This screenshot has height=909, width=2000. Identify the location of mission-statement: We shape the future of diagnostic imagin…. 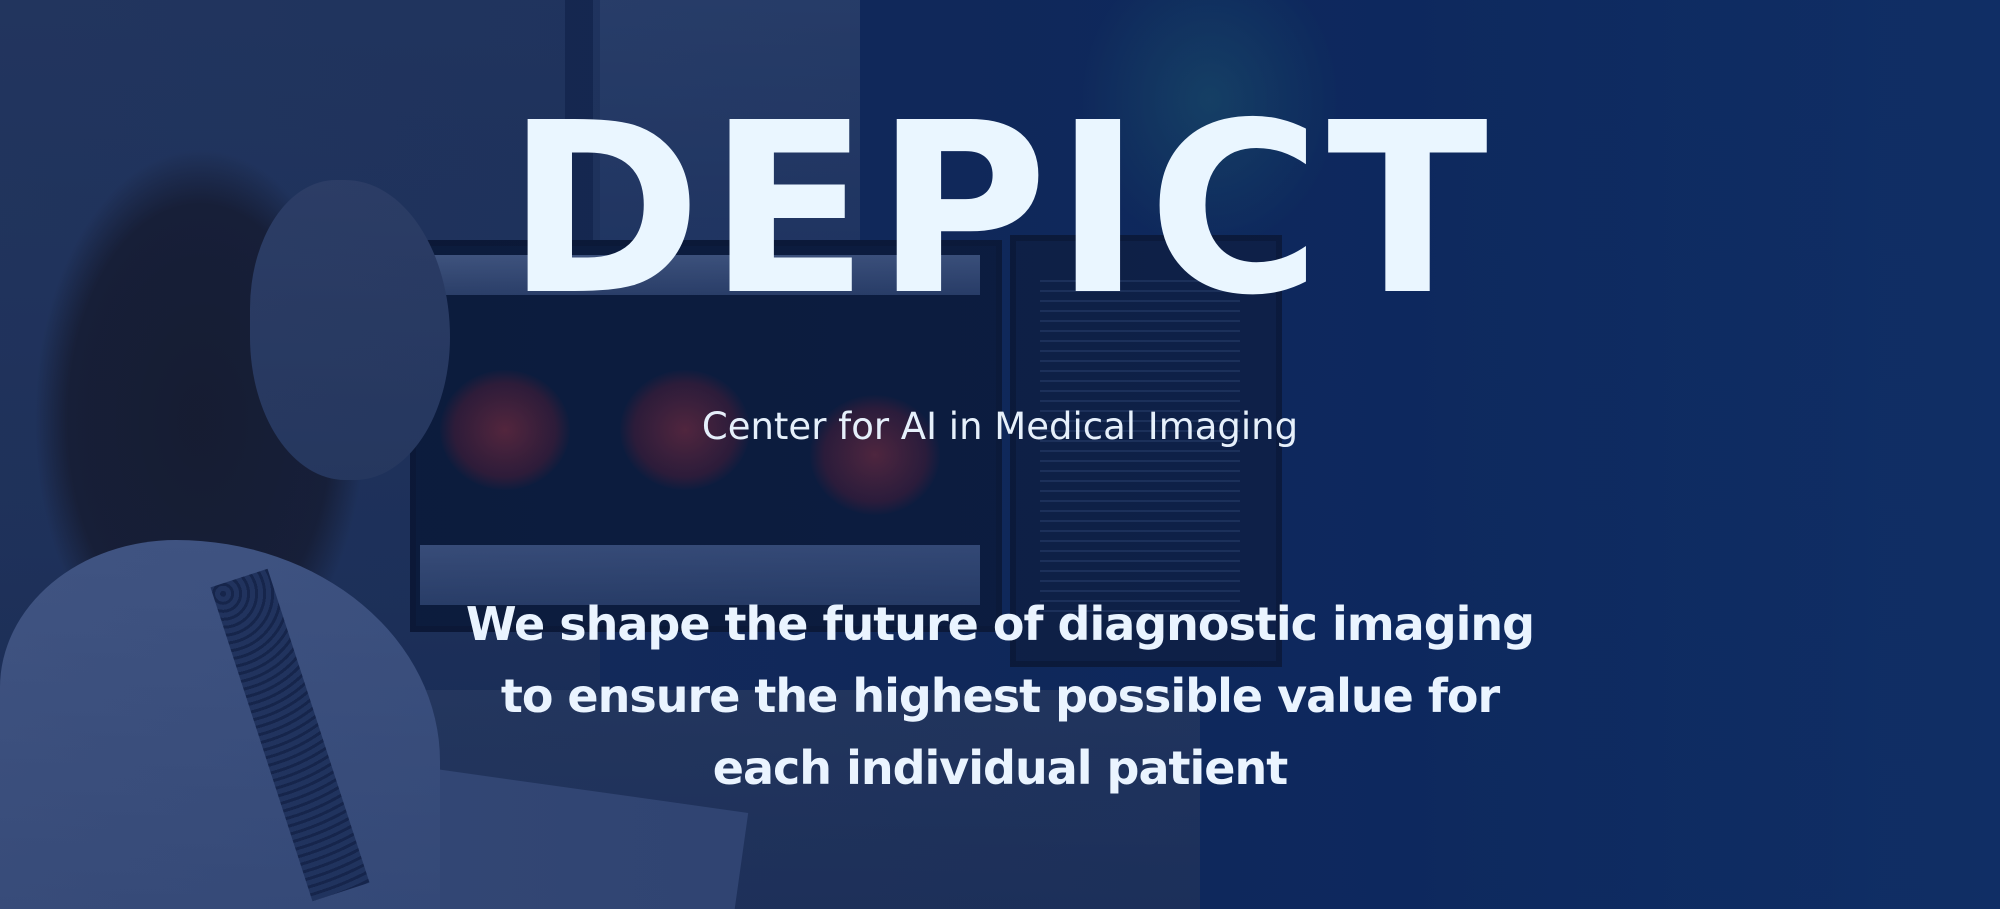
(1000, 696).